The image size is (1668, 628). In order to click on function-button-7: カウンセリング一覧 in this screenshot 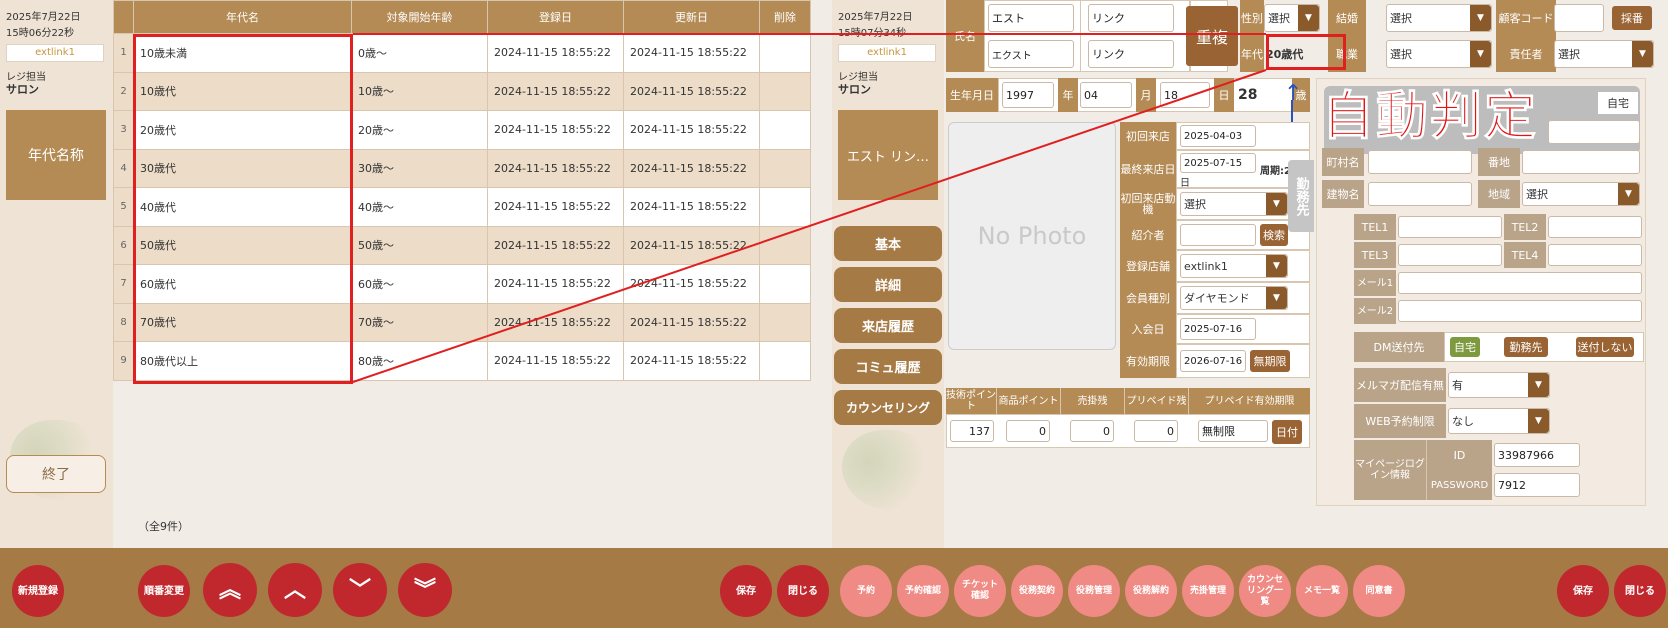, I will do `click(1265, 591)`.